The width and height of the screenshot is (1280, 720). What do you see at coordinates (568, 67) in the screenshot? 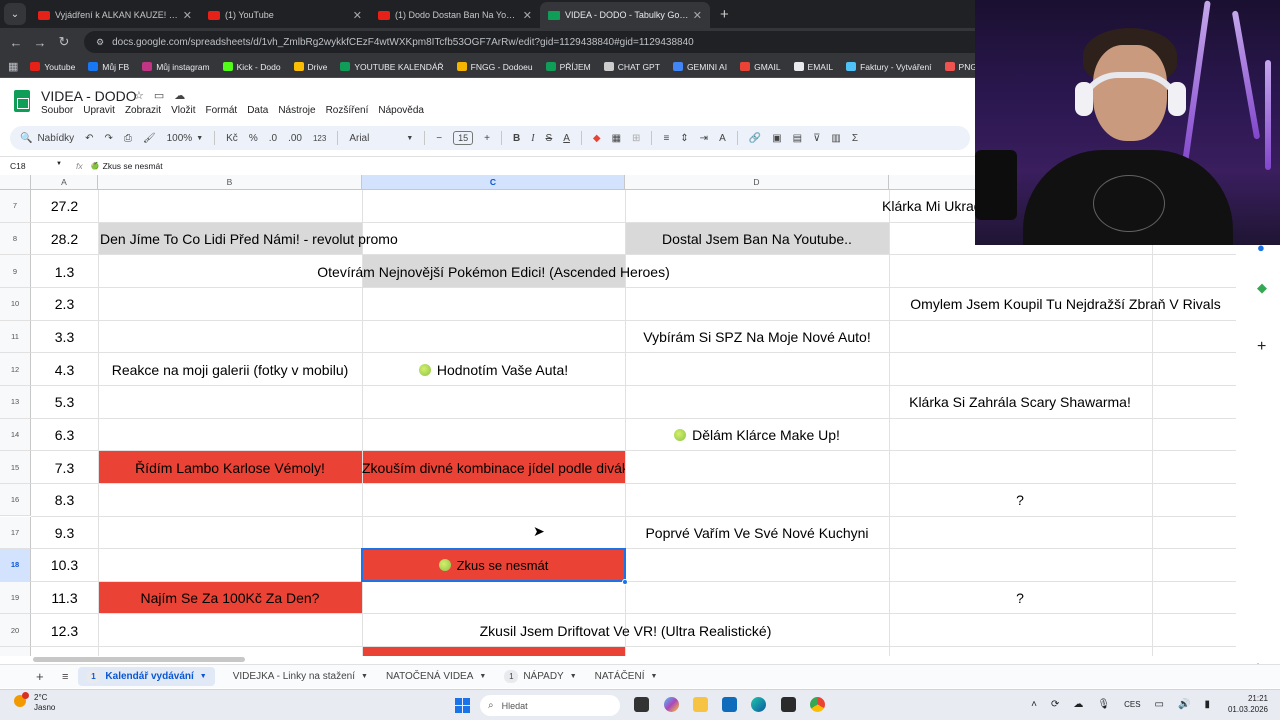
I see `bookmark-item: PŘÍJEM` at bounding box center [568, 67].